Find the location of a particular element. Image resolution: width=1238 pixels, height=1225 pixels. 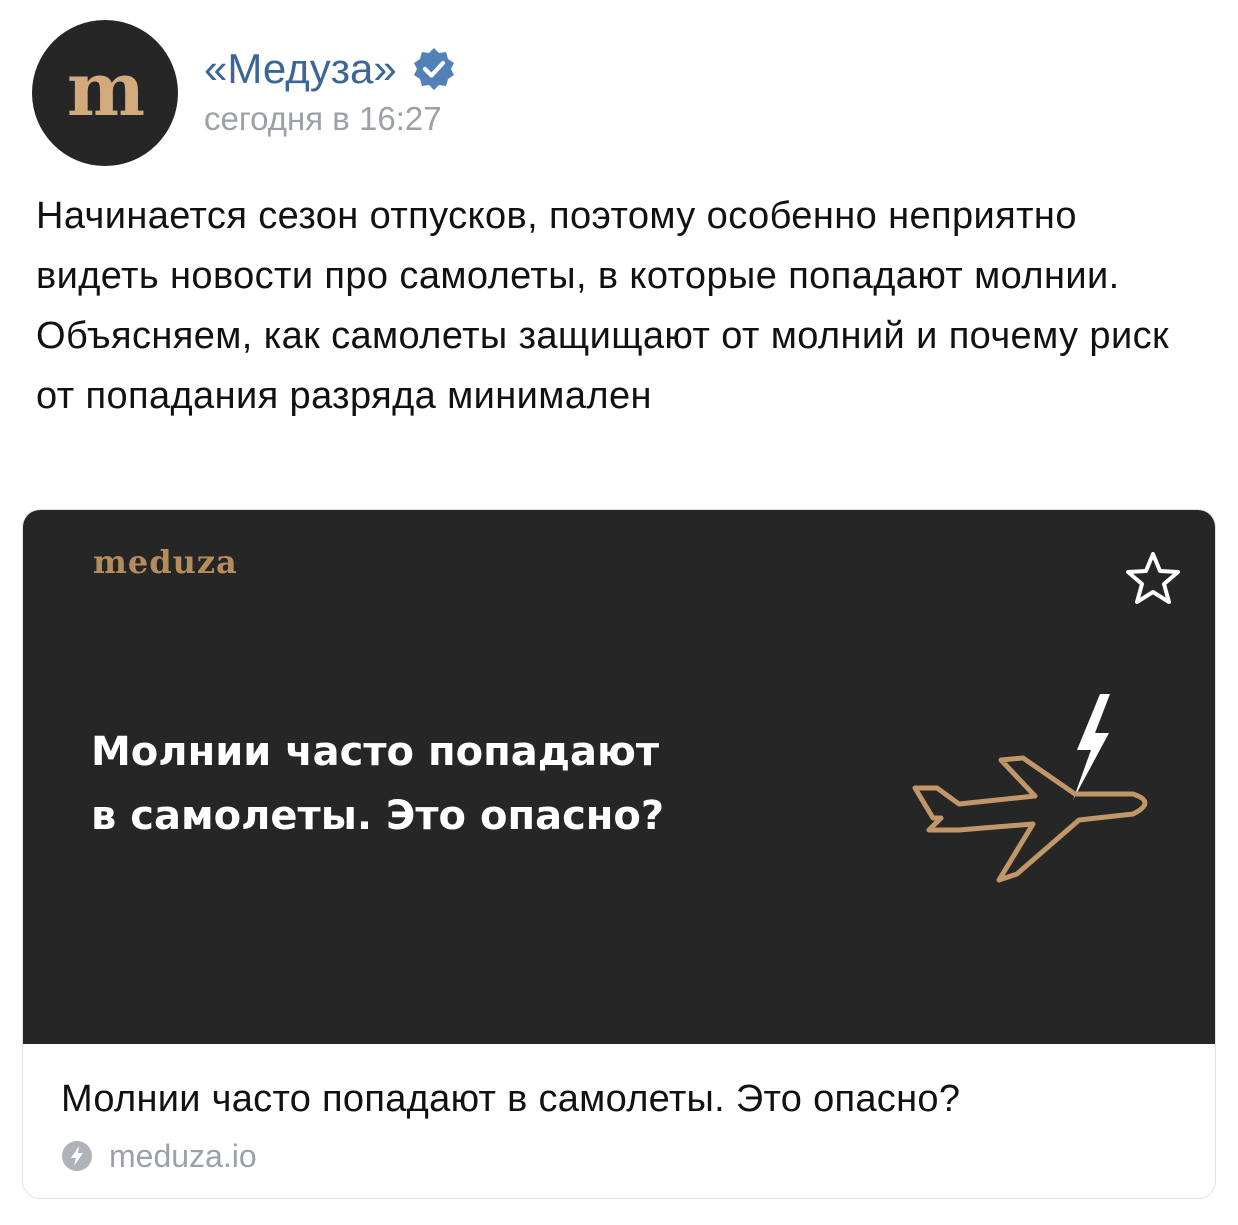

author-name-link: «Медуза» is located at coordinates (300, 69).